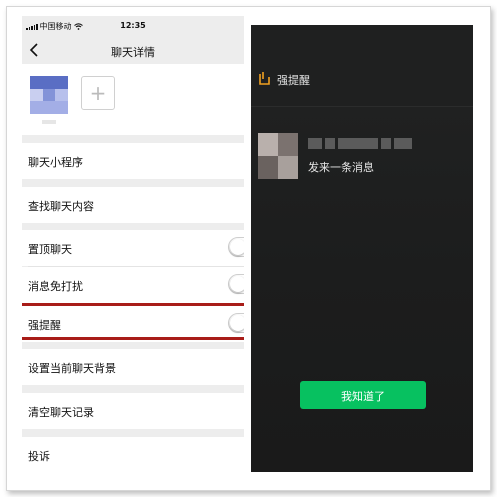  What do you see at coordinates (133, 99) in the screenshot?
I see `members-section: +` at bounding box center [133, 99].